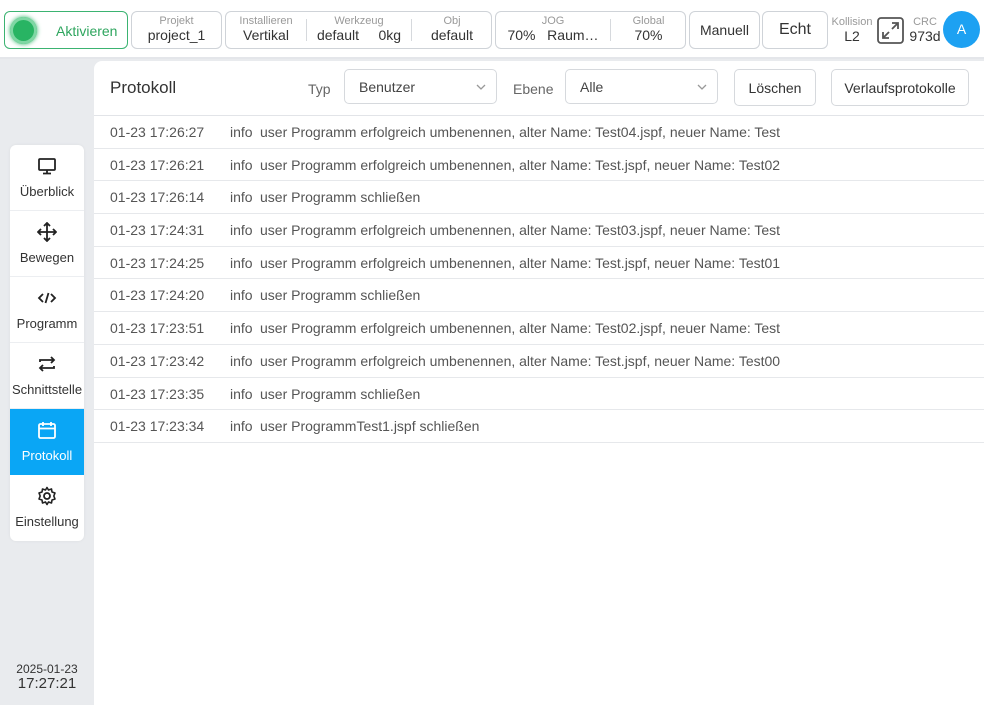 This screenshot has height=705, width=984. I want to click on log-time: 01-23 17:24:25, so click(157, 262).